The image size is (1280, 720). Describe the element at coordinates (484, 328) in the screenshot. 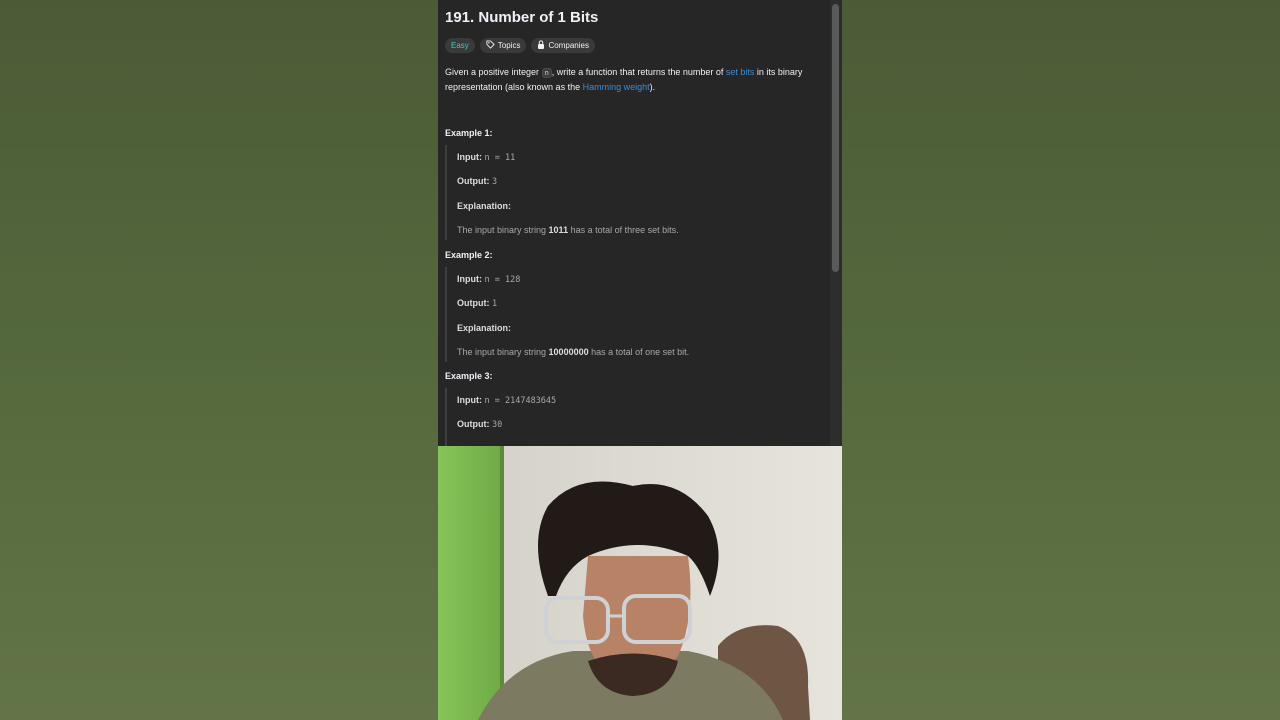

I see `example-2-explanation-label: Explanation:` at that location.